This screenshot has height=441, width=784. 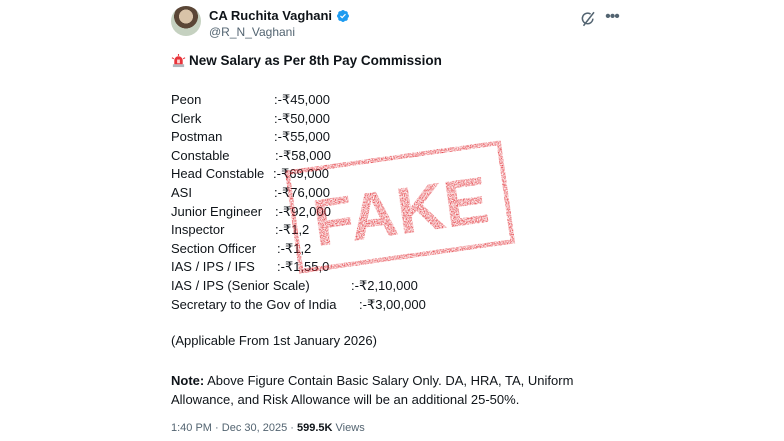 What do you see at coordinates (331, 286) in the screenshot?
I see `salary-row: IAS / IPS (Senior Scale) :-₹2,10,000` at bounding box center [331, 286].